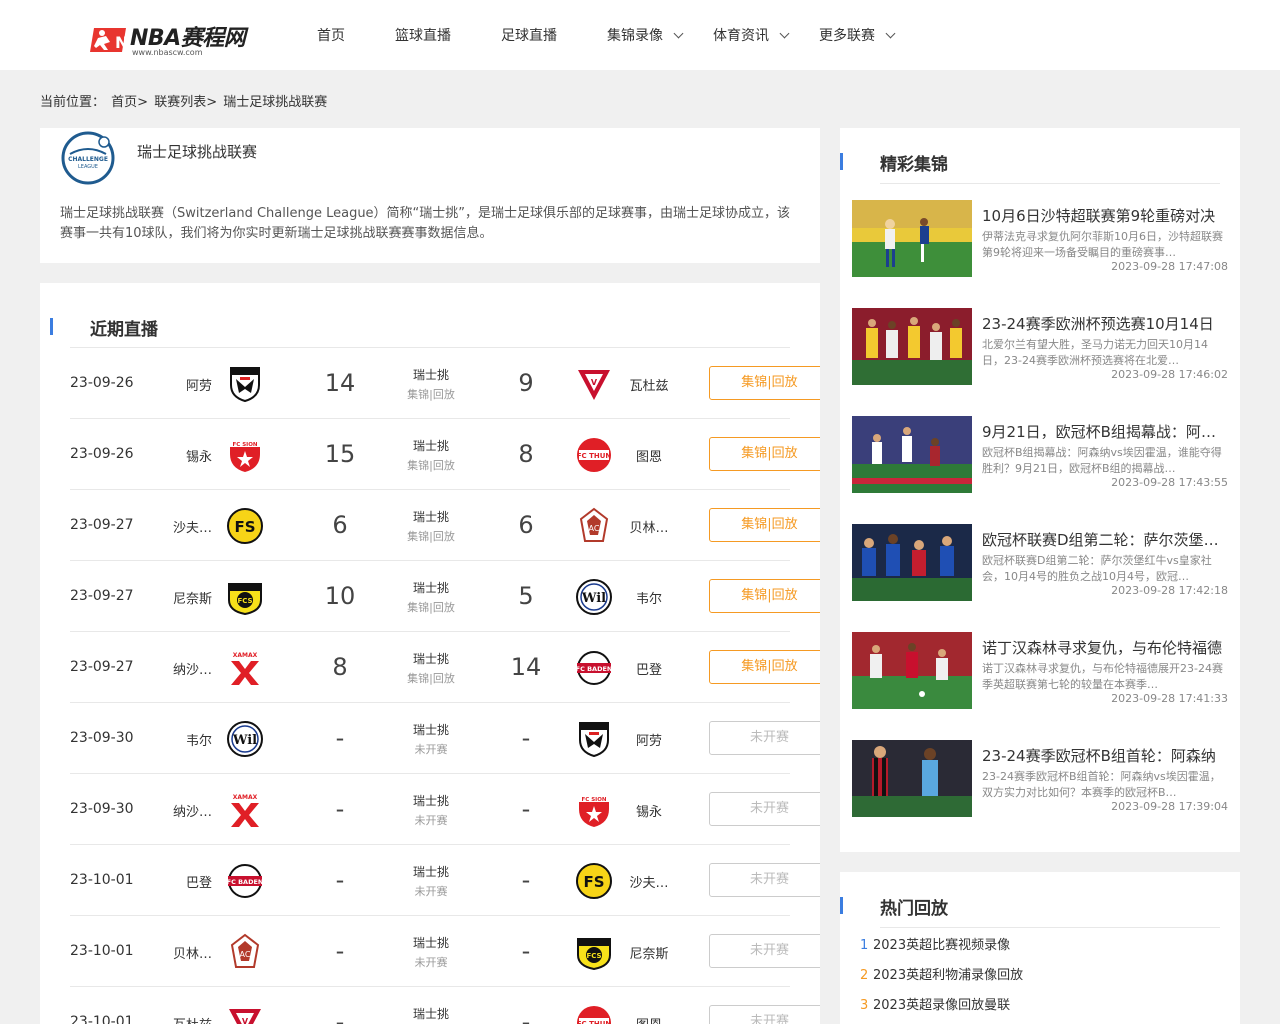  What do you see at coordinates (1103, 755) in the screenshot?
I see `news-title: 23-24赛季欧冠杯B组首轮：阿森纳` at bounding box center [1103, 755].